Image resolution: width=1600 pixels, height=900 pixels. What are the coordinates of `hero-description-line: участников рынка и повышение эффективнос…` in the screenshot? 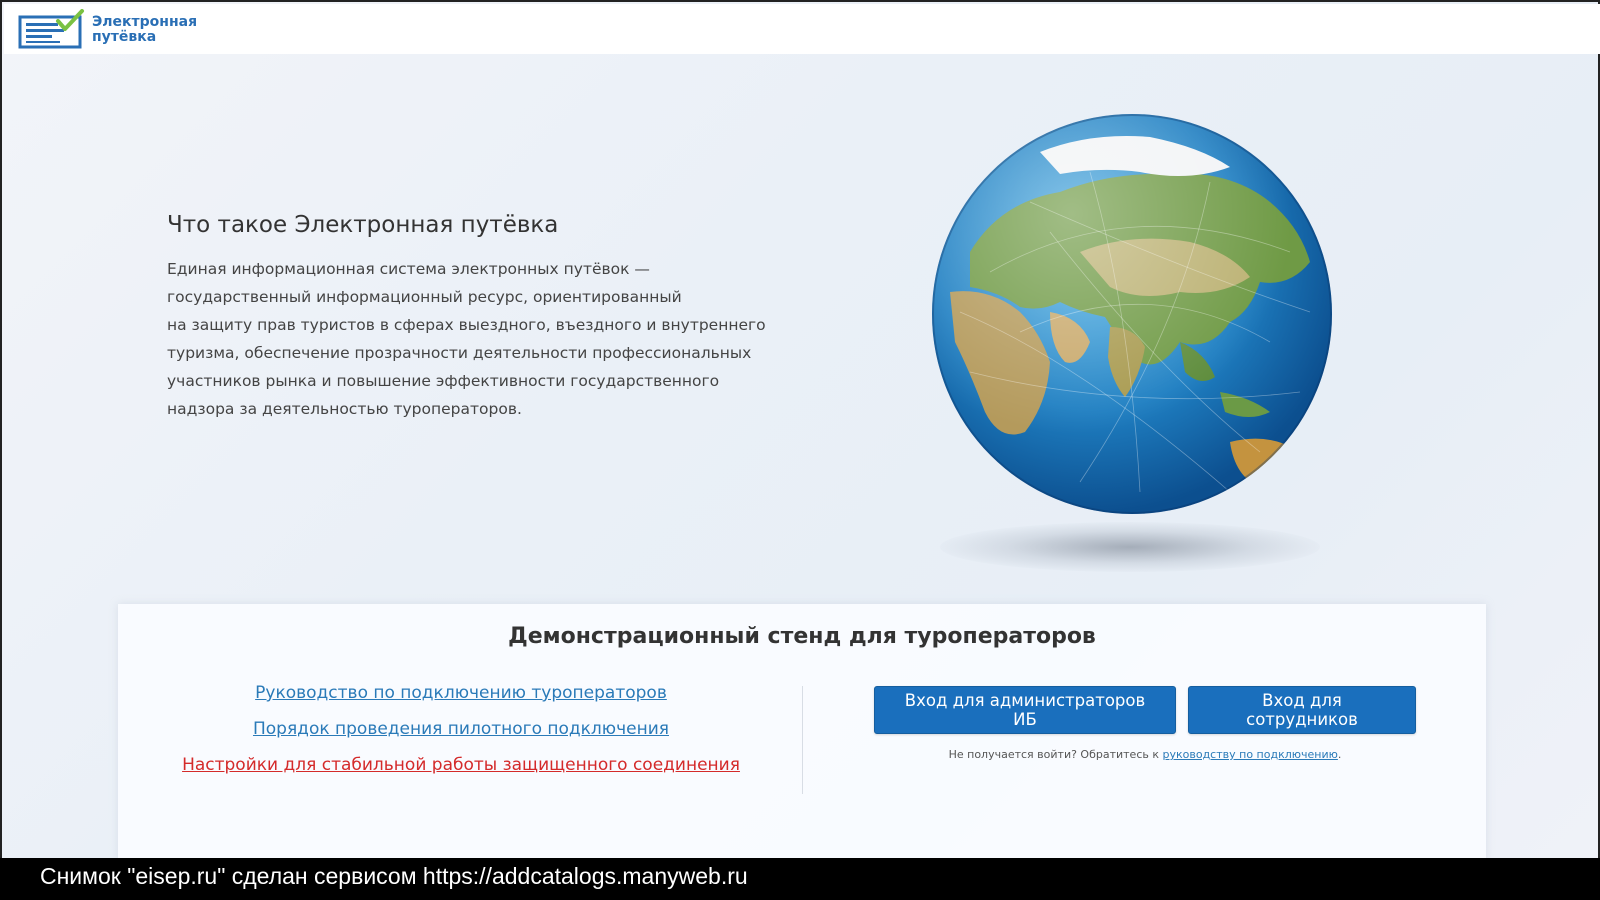 It's located at (443, 381).